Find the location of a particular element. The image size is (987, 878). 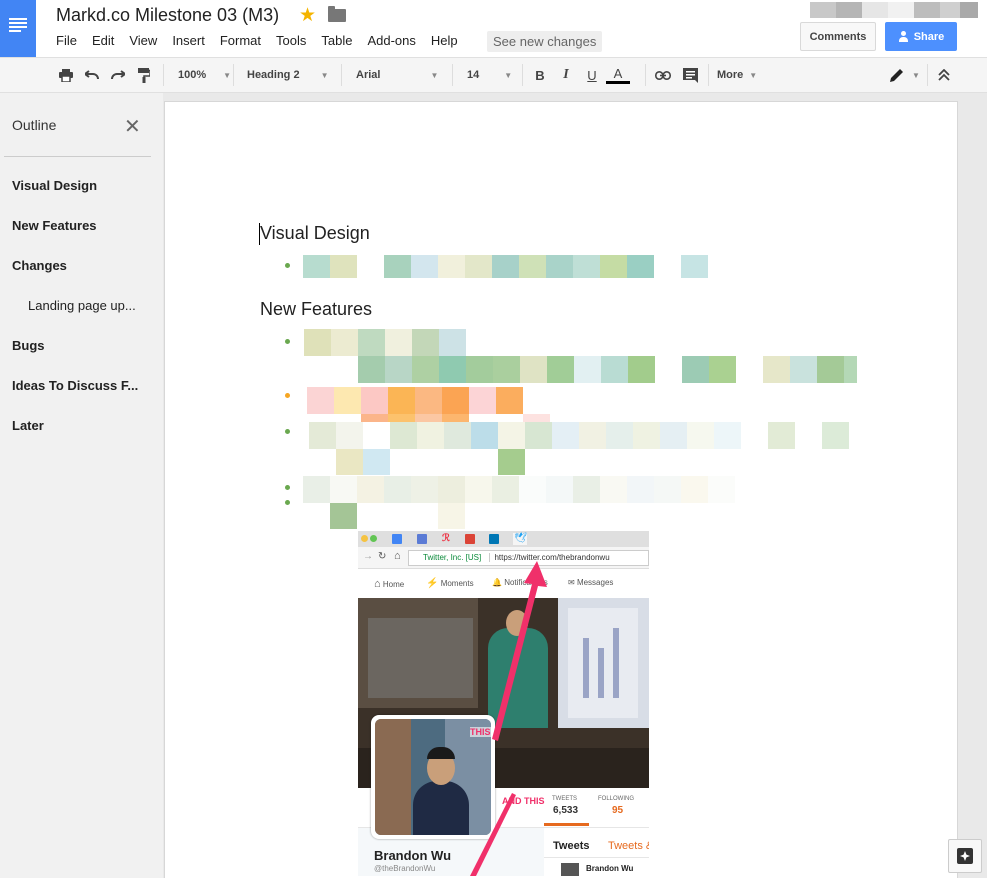

heading-new-features: New Features is located at coordinates (316, 309).